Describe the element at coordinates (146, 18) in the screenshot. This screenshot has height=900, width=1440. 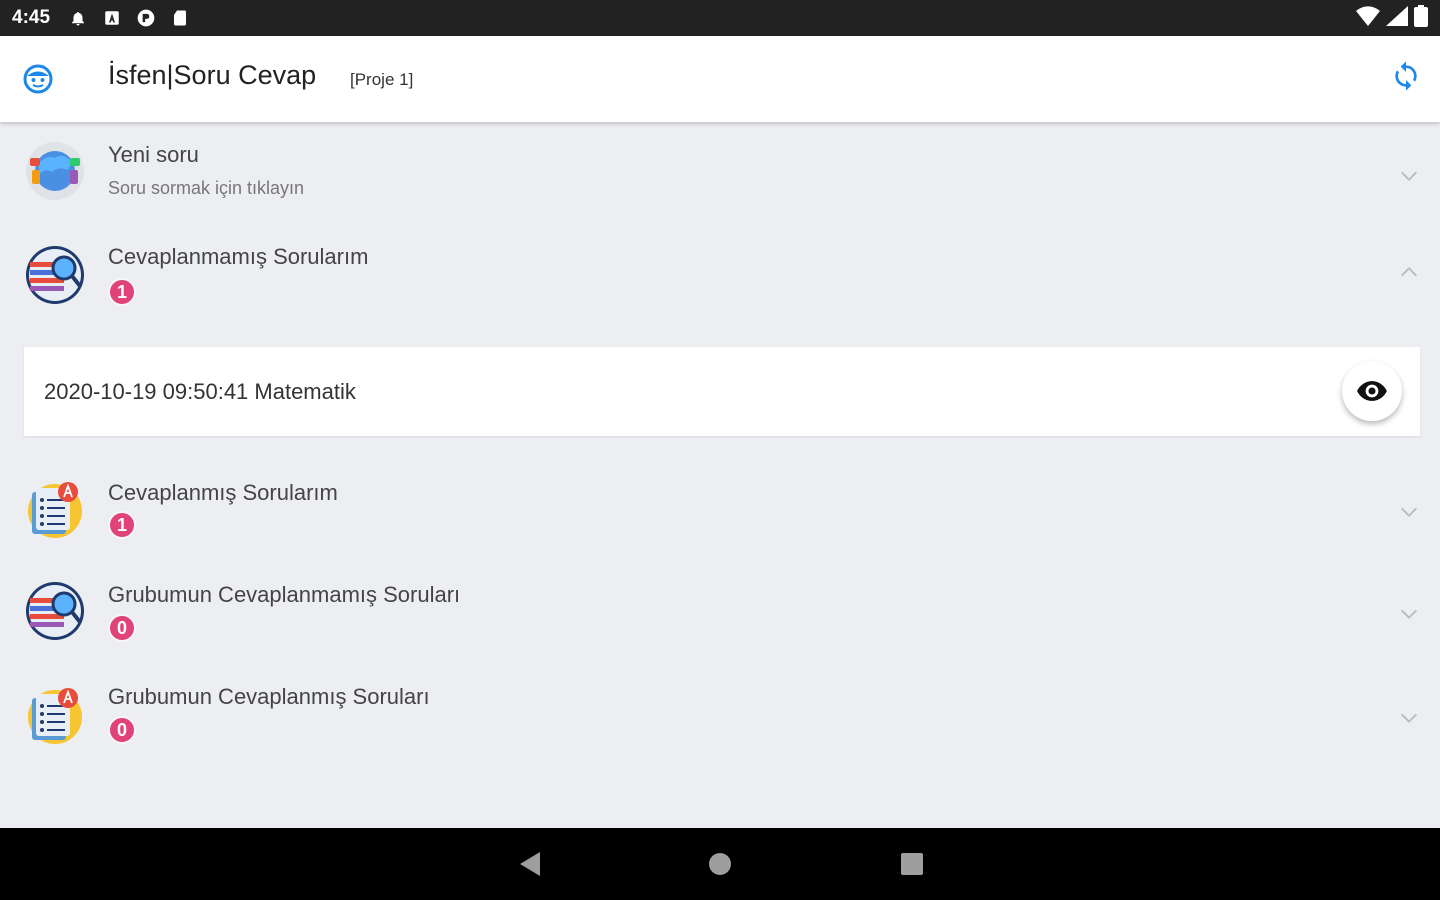
I see `media-icon` at that location.